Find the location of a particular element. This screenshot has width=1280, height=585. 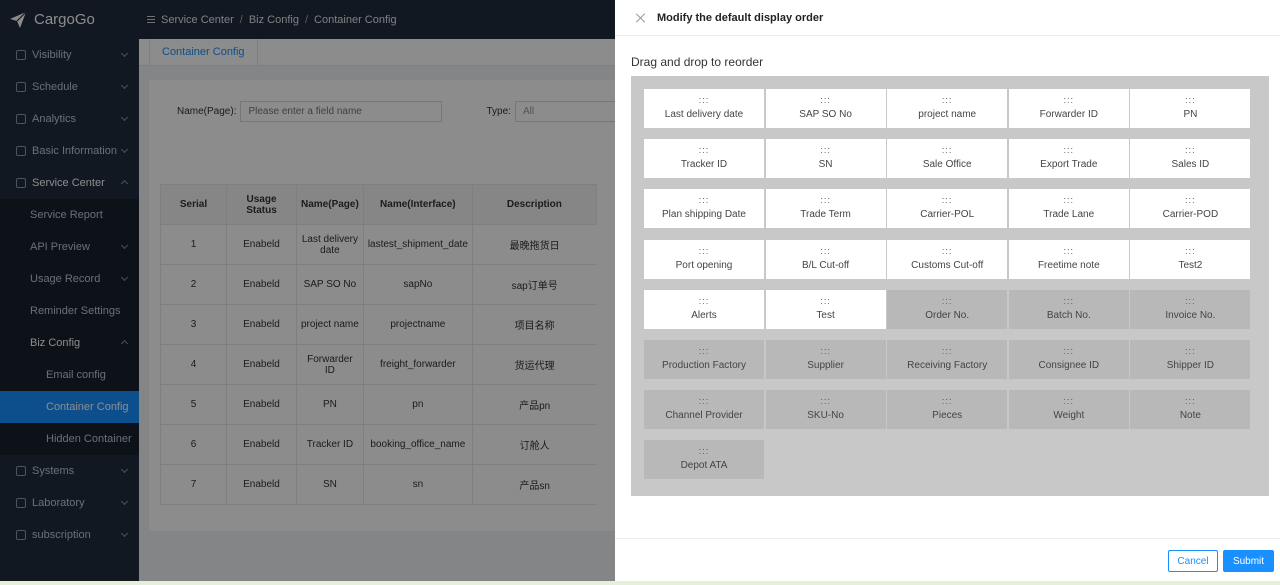

draggable-field-card: ::: Consignee ID is located at coordinates (1068, 359).